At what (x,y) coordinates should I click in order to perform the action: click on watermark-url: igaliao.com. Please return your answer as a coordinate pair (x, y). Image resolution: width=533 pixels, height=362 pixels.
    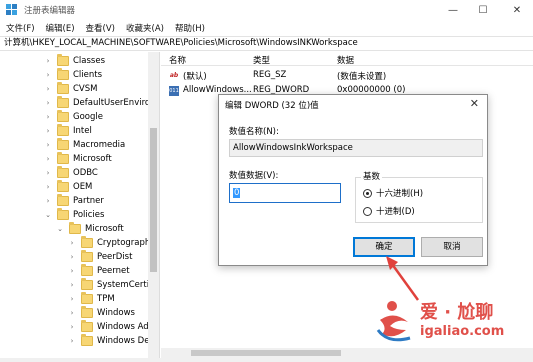
    Looking at the image, I should click on (462, 331).